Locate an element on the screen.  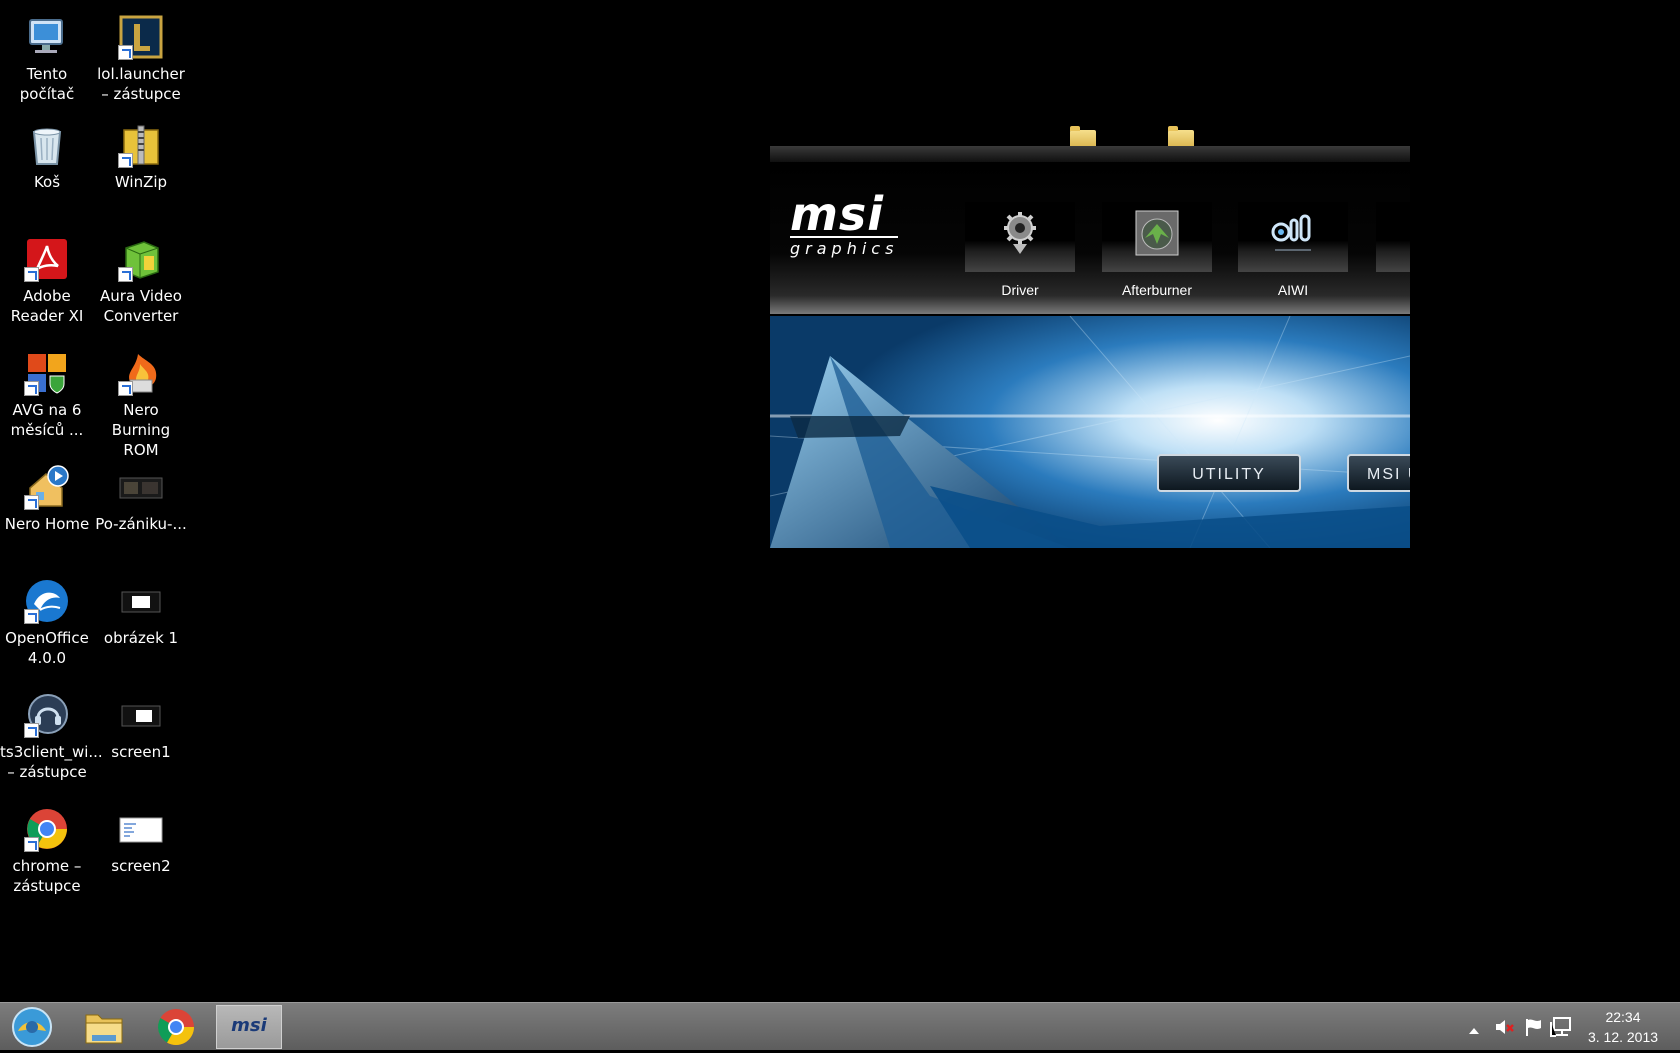
window-title-bar is located at coordinates (1090, 154).